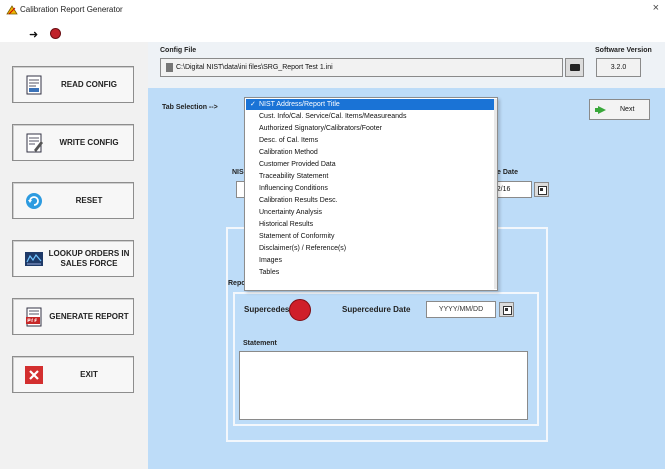 The height and width of the screenshot is (469, 665). I want to click on statement-label: Statement, so click(260, 343).